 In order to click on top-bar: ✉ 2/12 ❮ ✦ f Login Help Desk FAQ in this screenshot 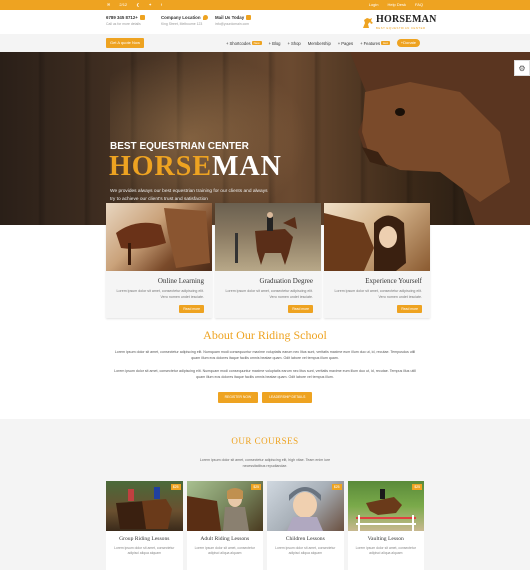, I will do `click(265, 5)`.